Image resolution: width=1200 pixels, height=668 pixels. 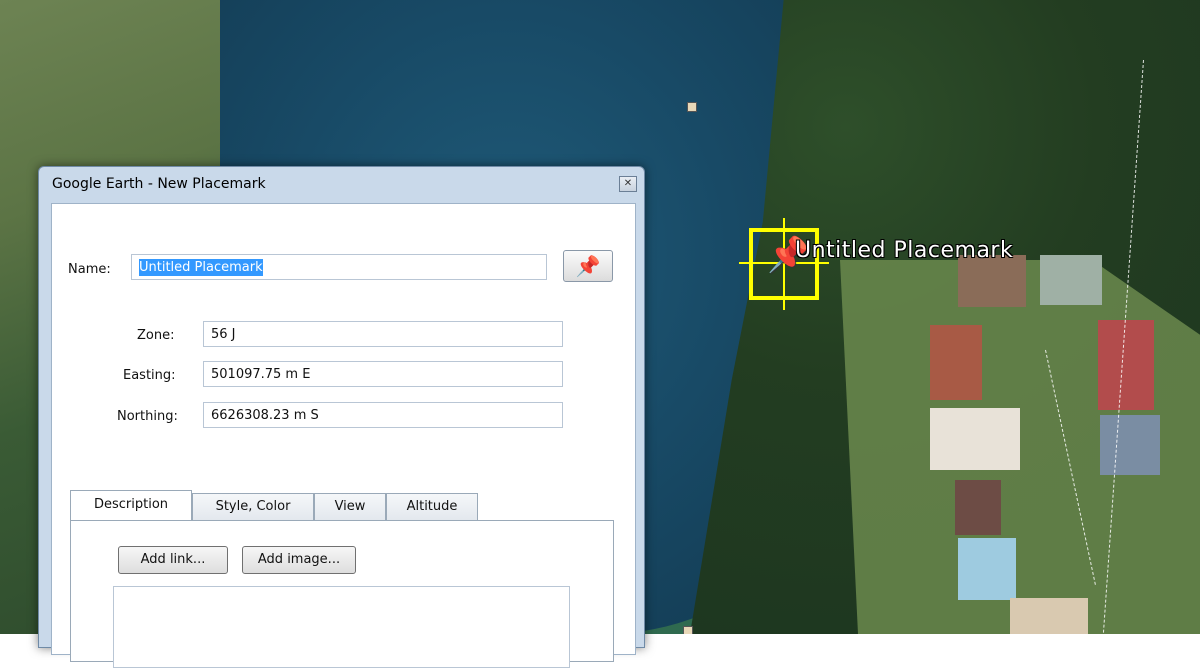 What do you see at coordinates (350, 507) in the screenshot?
I see `tab-view: View` at bounding box center [350, 507].